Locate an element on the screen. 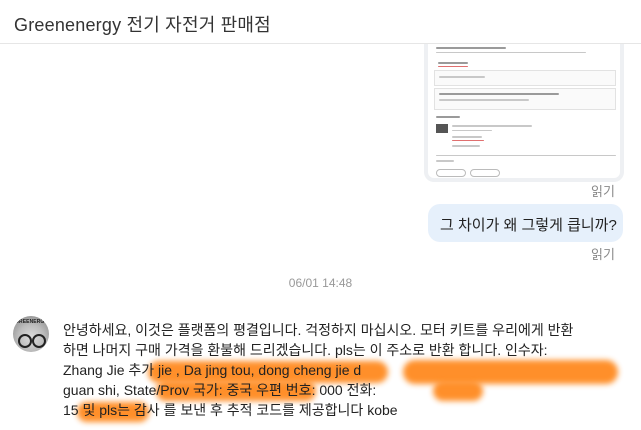 This screenshot has height=430, width=641. store-name-title: Greenenergy 전기 자전거 판매점 is located at coordinates (142, 25).